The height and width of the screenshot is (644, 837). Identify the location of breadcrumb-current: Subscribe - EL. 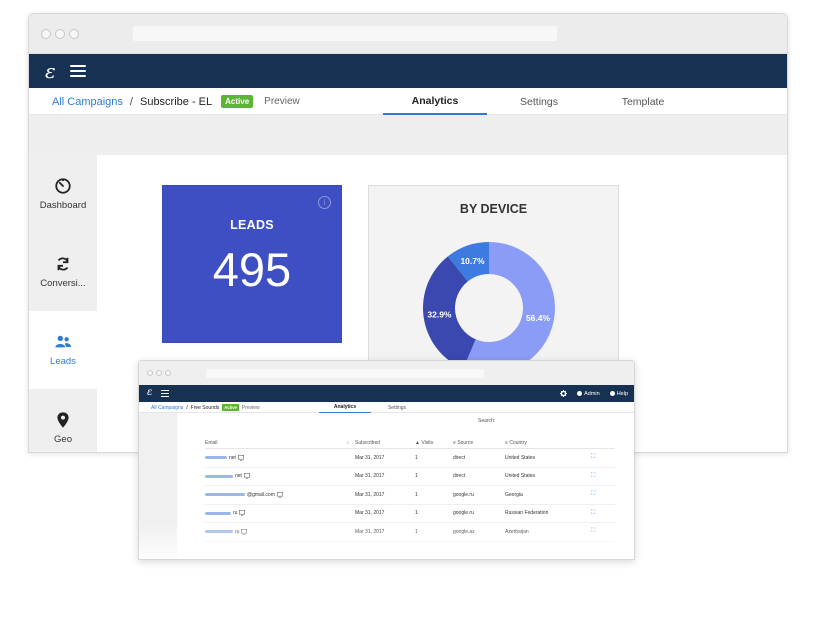
(176, 101).